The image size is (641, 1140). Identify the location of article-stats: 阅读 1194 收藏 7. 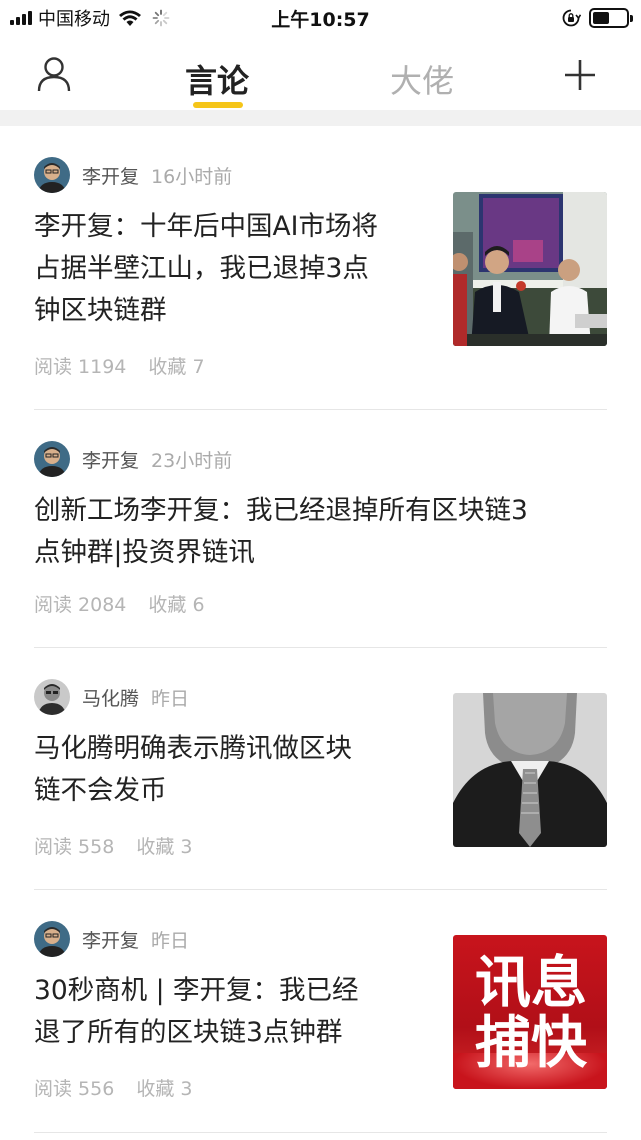
(119, 365).